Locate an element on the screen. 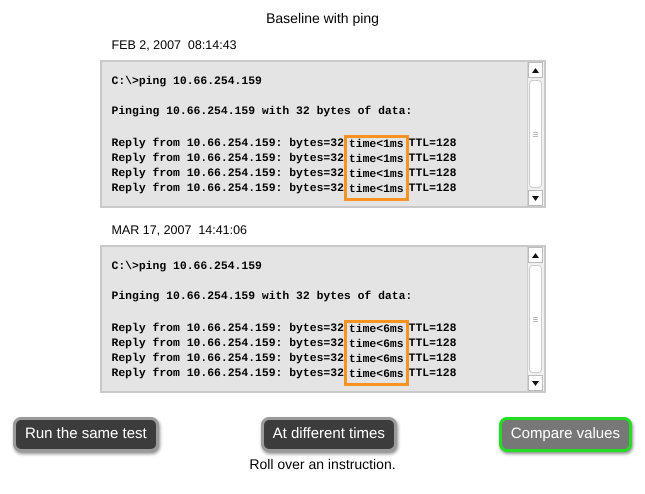 This screenshot has width=645, height=494. timestamp: MAR 17, 2007 14:41:06 is located at coordinates (180, 229).